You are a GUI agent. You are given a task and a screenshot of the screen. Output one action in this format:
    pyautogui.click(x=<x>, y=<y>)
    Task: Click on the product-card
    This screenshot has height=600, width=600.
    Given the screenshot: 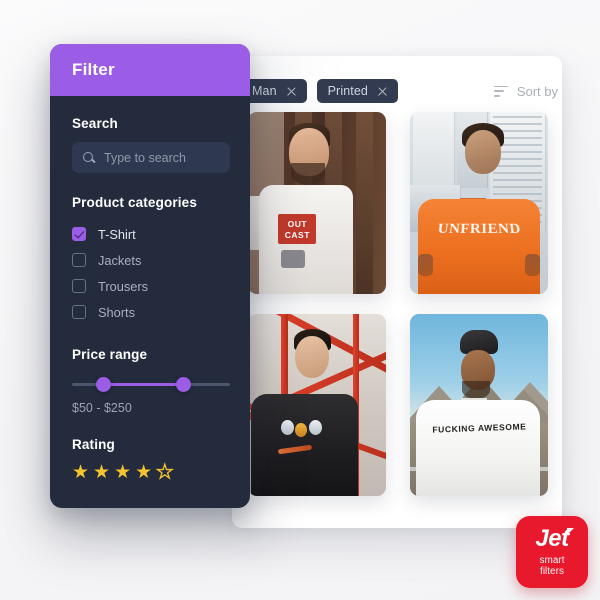 What is the action you would take?
    pyautogui.click(x=317, y=405)
    